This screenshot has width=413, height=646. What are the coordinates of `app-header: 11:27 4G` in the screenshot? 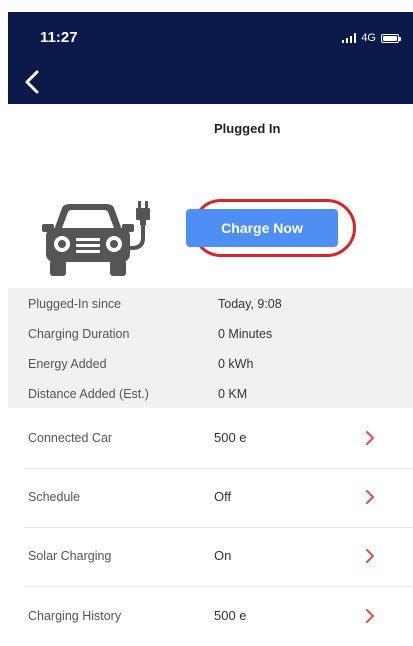 It's located at (210, 58).